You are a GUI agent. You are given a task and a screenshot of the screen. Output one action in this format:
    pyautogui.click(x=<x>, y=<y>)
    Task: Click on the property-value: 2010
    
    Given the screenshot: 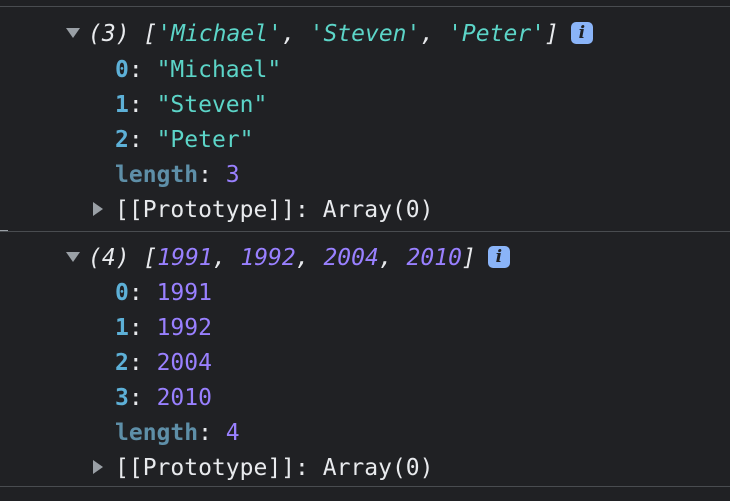 What is the action you would take?
    pyautogui.click(x=184, y=398)
    